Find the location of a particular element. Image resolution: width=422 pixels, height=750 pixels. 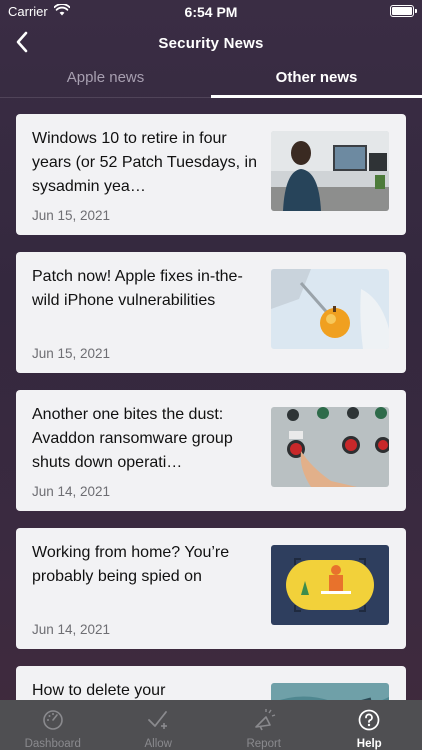

tab-apple-news: Apple news is located at coordinates (105, 79).